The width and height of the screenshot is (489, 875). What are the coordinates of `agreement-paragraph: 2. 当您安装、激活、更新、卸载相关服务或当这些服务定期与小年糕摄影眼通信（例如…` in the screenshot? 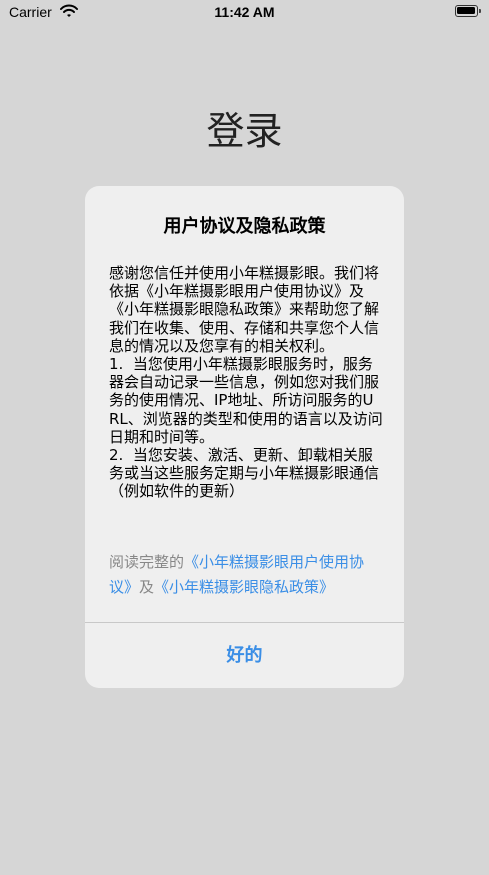 It's located at (244, 473).